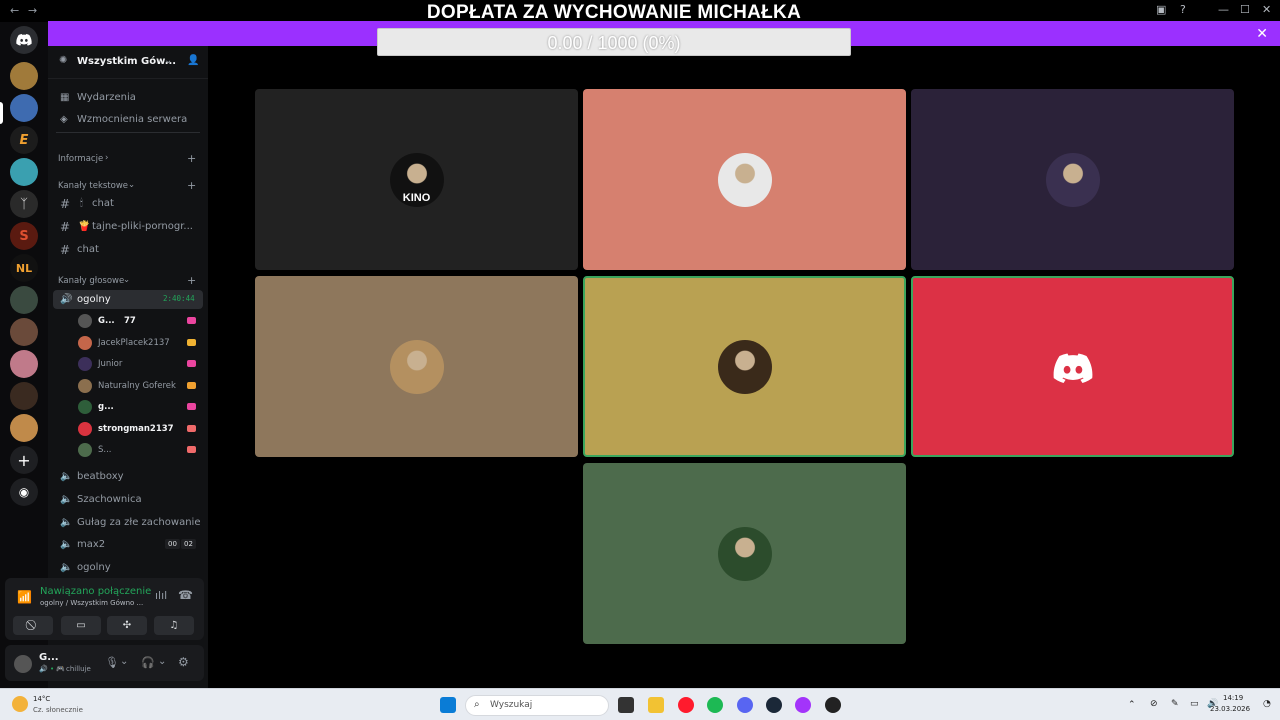  I want to click on participant-avatar, so click(1073, 367).